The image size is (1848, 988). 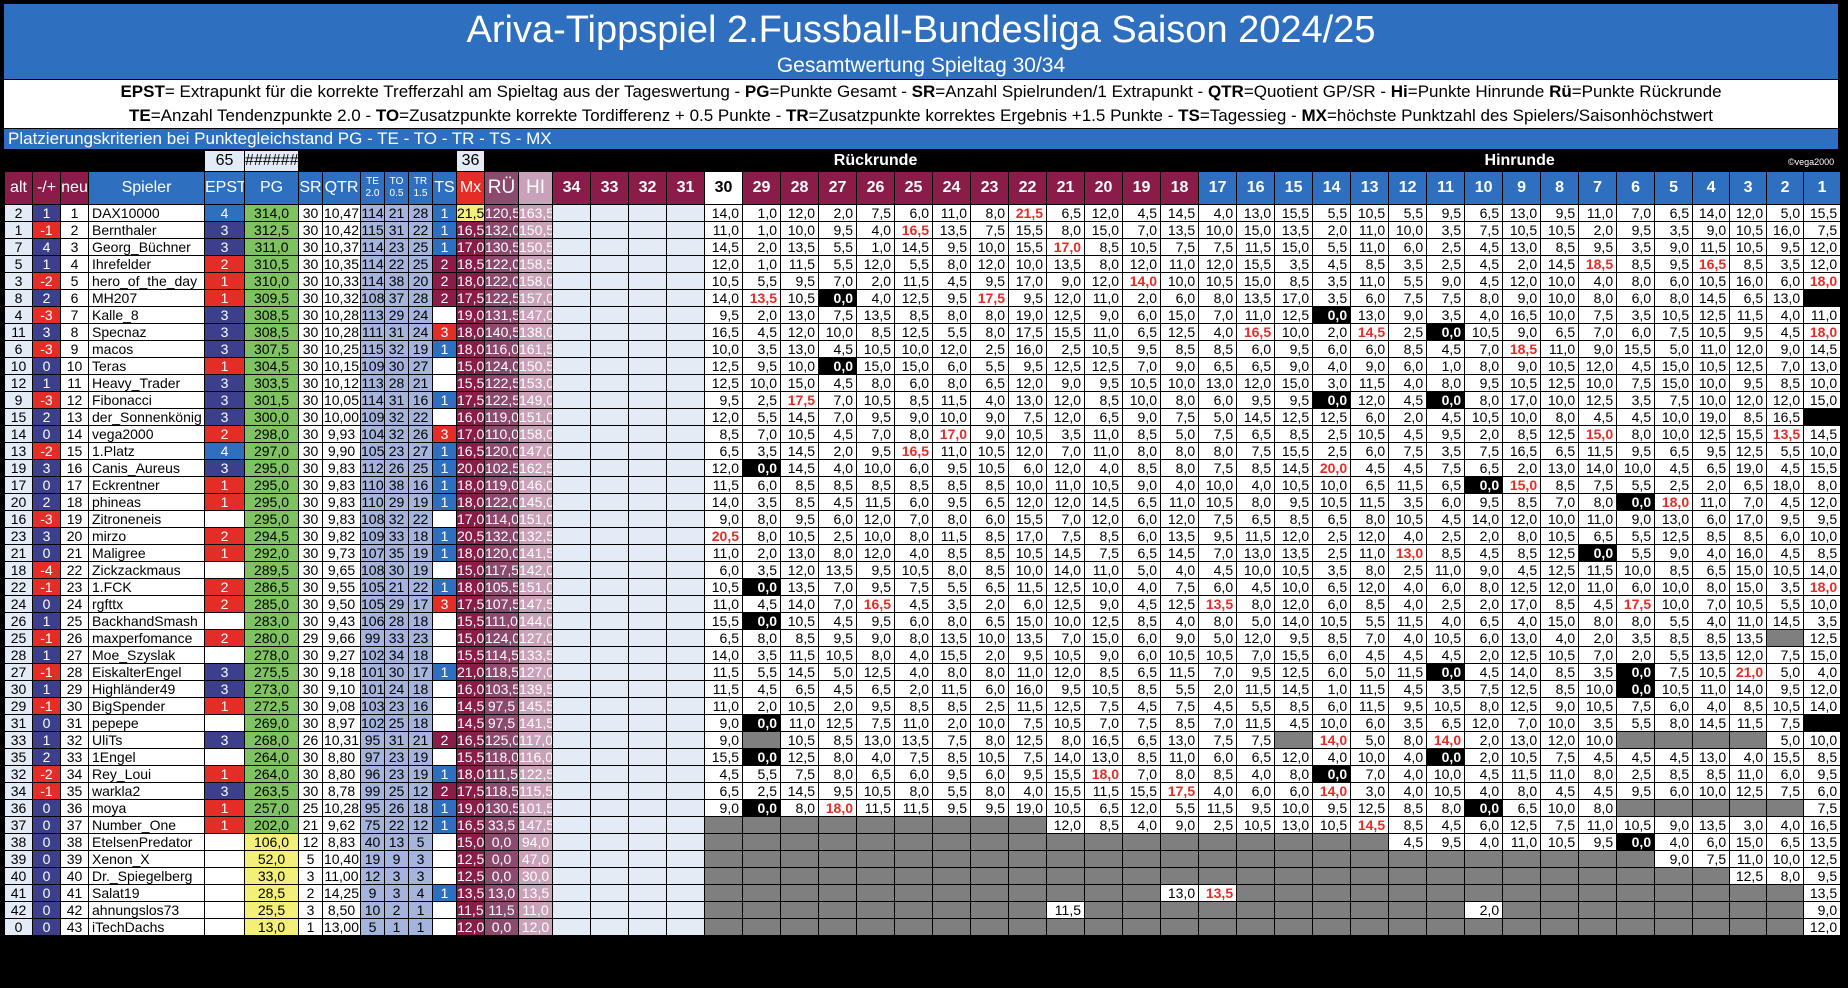 I want to click on ru-value: 116,0, so click(x=501, y=349).